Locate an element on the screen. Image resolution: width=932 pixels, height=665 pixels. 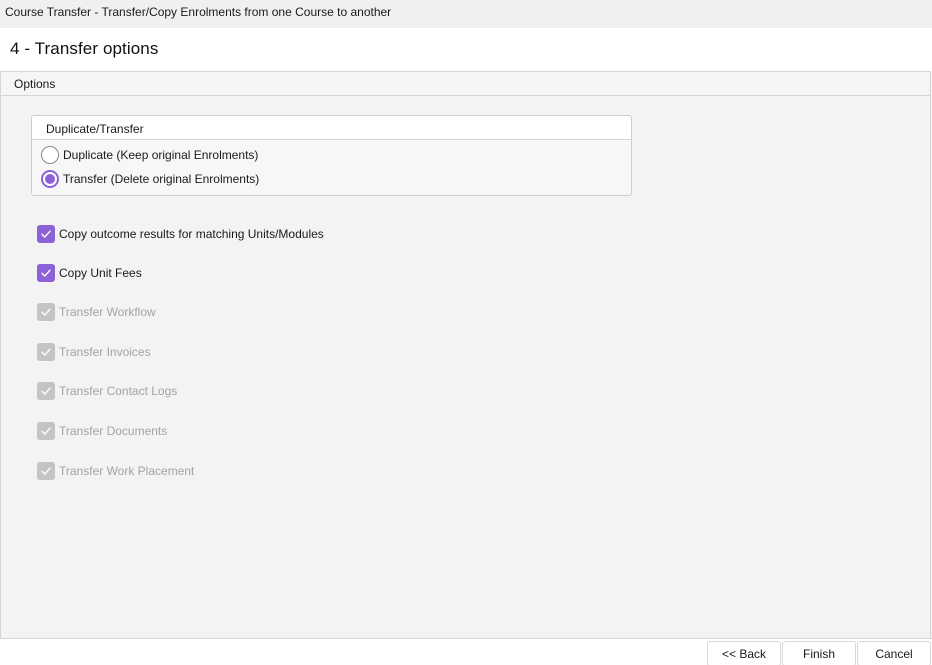
checkbox-transfer-work-placement: Transfer Work Placement is located at coordinates (115, 471).